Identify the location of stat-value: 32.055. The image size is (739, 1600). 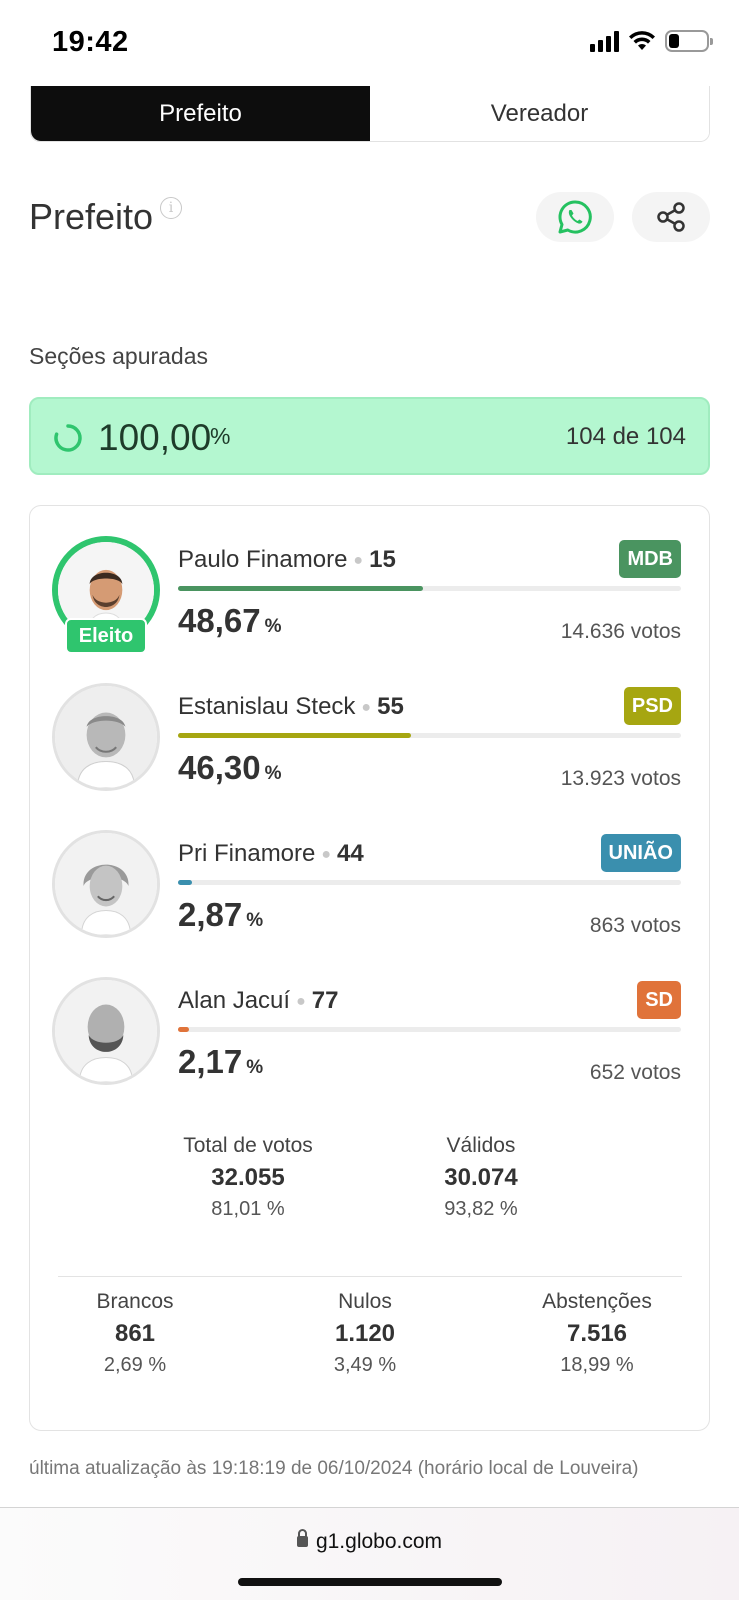
(248, 1177).